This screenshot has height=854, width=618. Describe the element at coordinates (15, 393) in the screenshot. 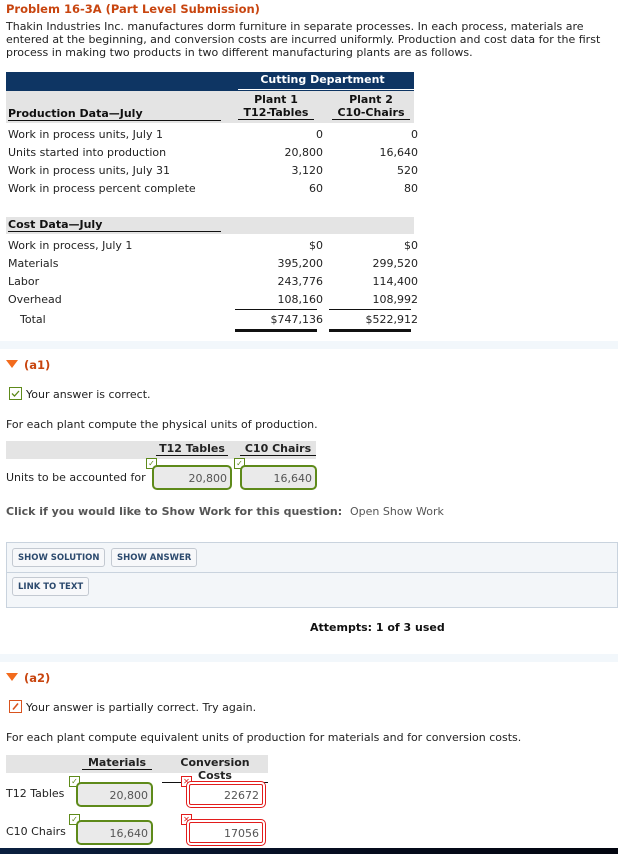

I see `checkmark-icon` at that location.